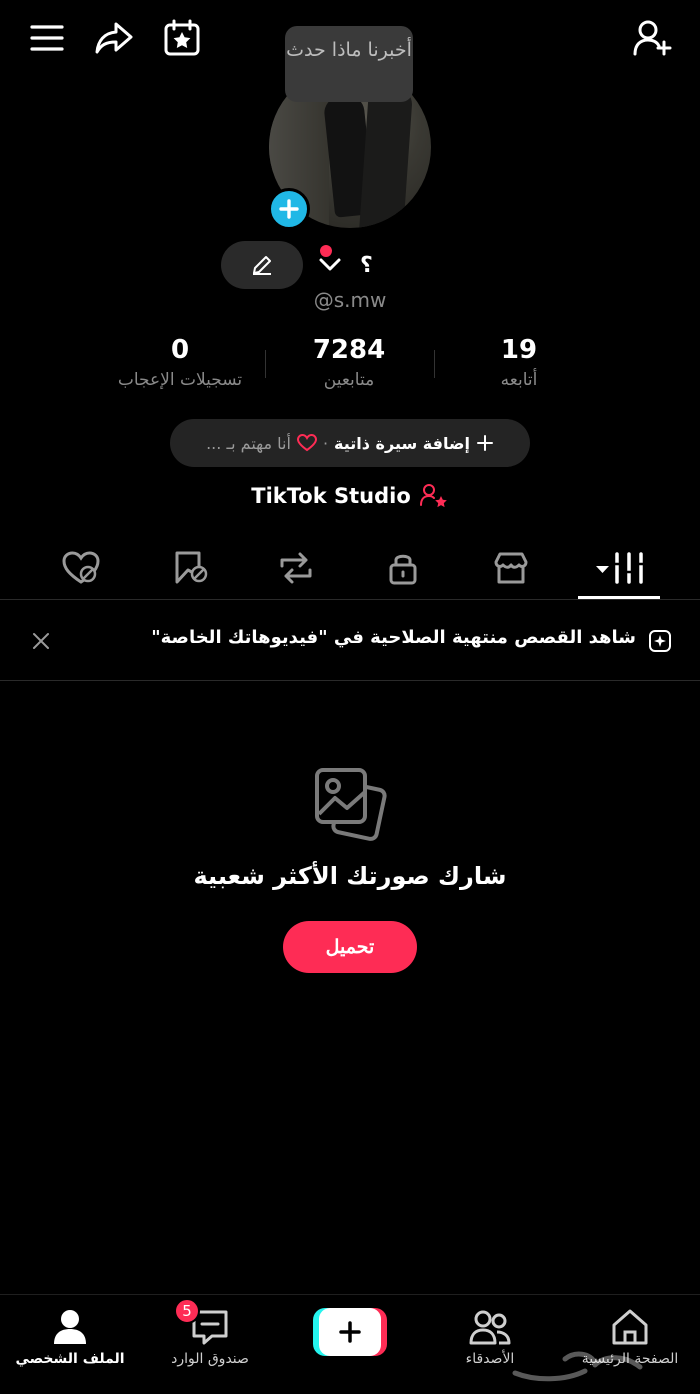  Describe the element at coordinates (519, 380) in the screenshot. I see `following-label: أتابعه` at that location.